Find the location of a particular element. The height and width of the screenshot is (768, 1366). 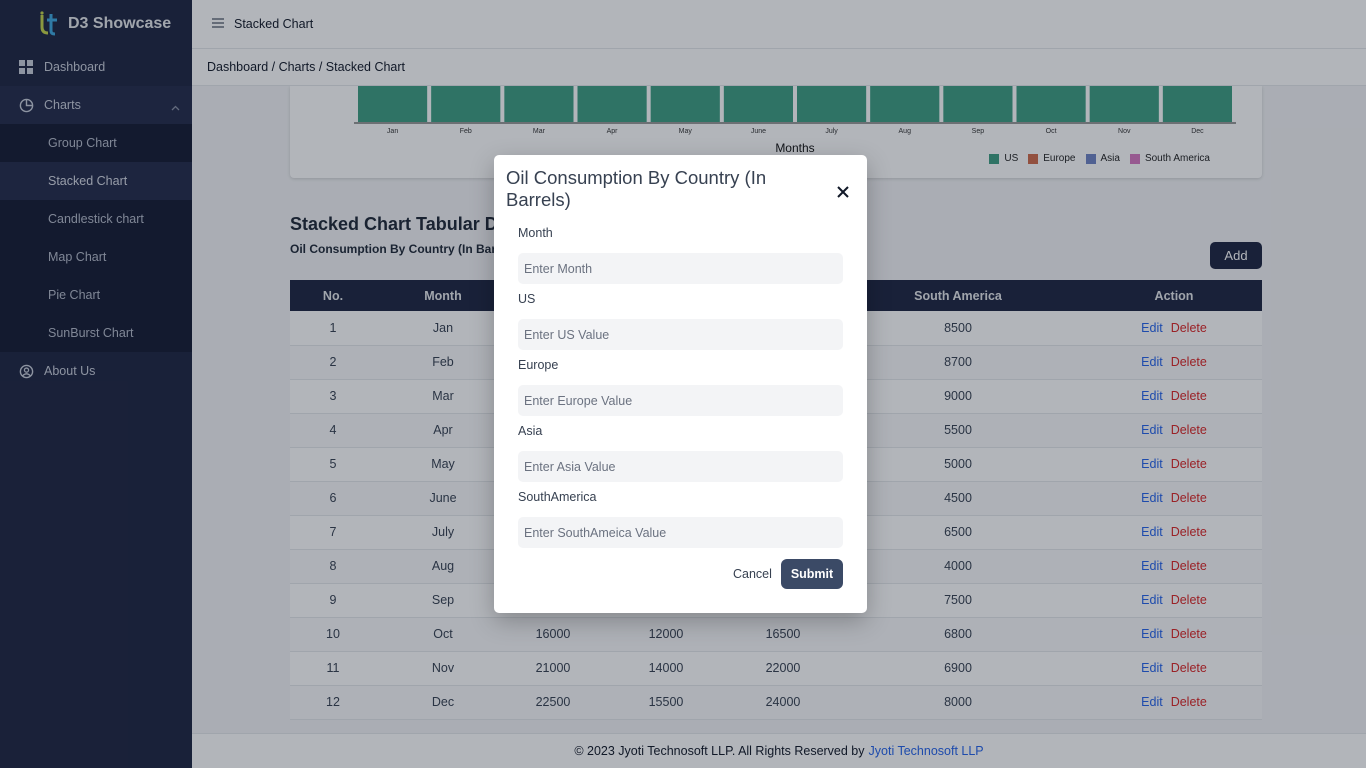

europe-label: Europe is located at coordinates (538, 365).